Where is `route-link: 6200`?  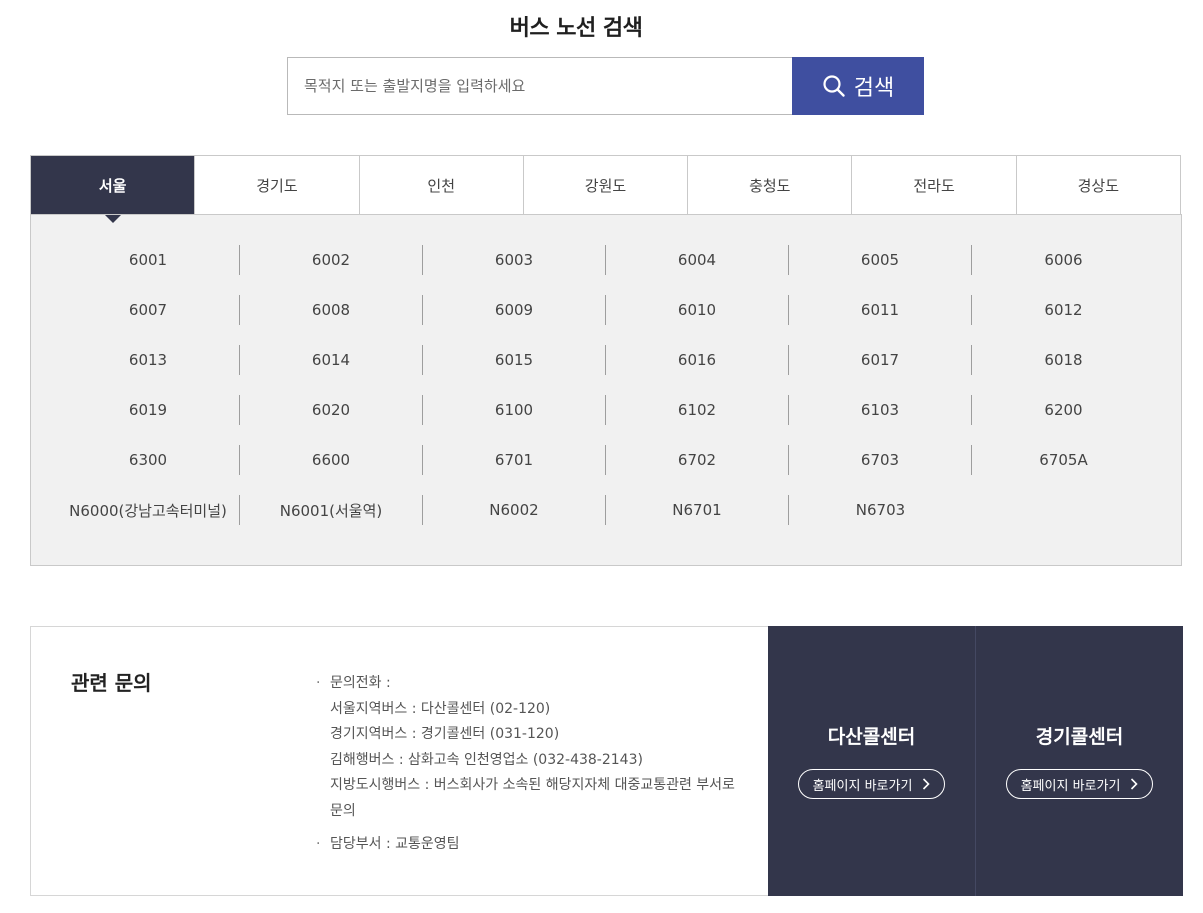
route-link: 6200 is located at coordinates (1063, 410).